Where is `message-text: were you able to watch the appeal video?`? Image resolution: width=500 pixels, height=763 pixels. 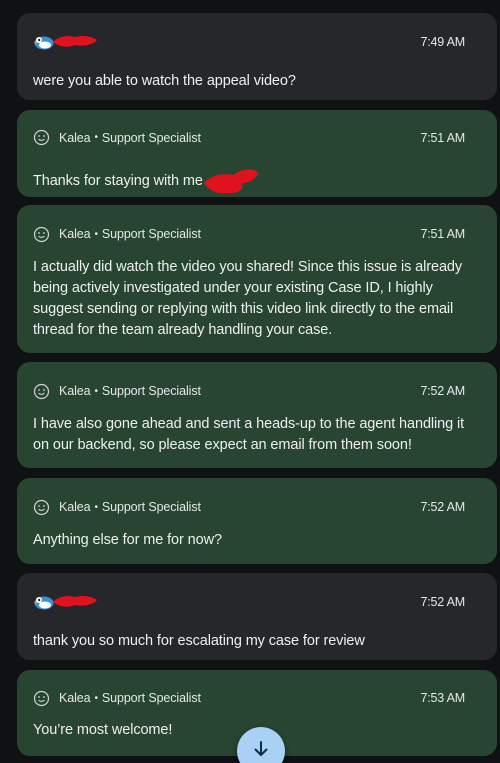 message-text: were you able to watch the appeal video? is located at coordinates (164, 81).